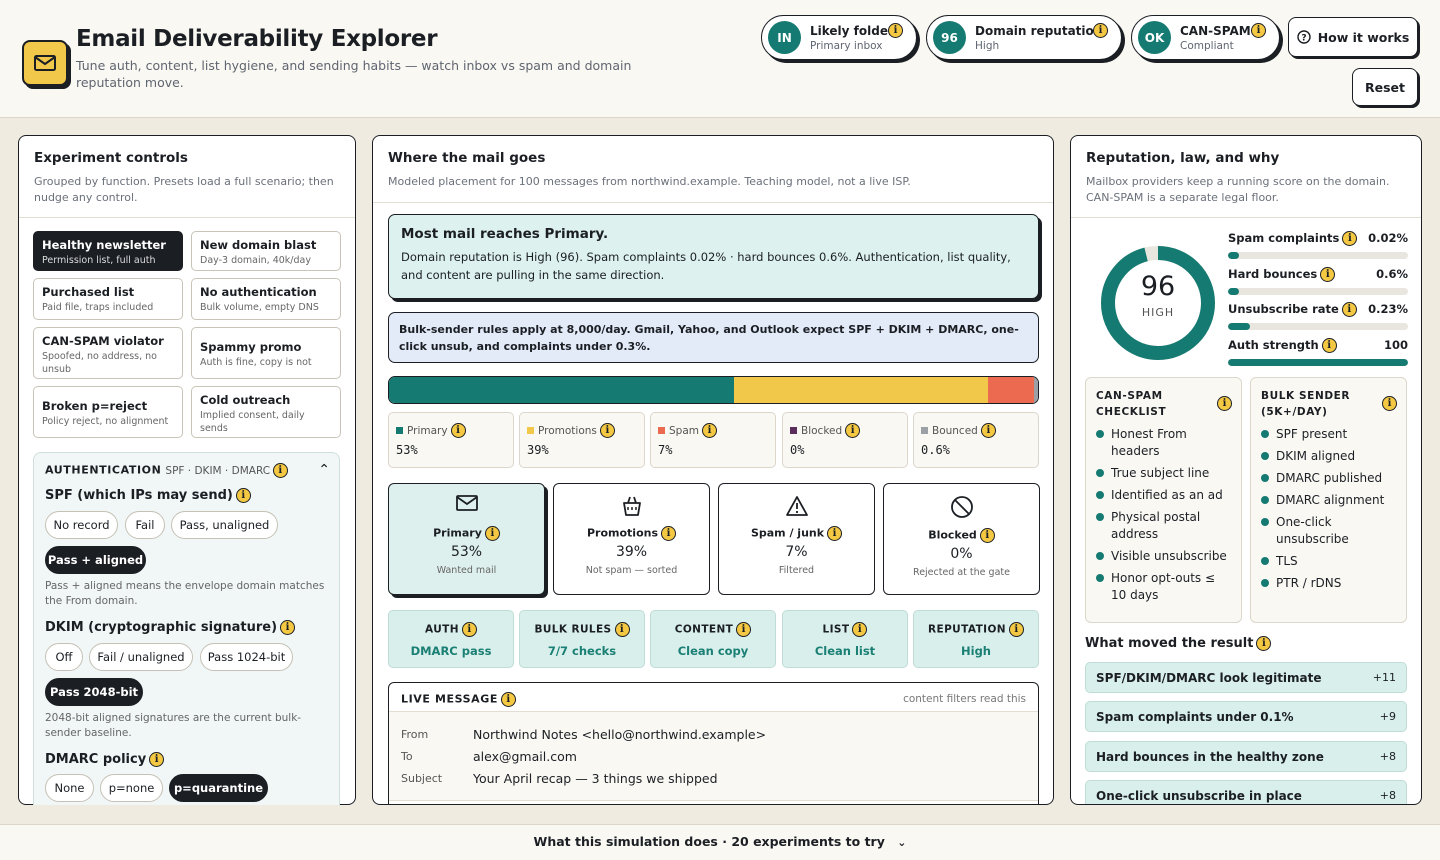  I want to click on dkim-label-text: DKIM (cryptographic signature), so click(161, 627).